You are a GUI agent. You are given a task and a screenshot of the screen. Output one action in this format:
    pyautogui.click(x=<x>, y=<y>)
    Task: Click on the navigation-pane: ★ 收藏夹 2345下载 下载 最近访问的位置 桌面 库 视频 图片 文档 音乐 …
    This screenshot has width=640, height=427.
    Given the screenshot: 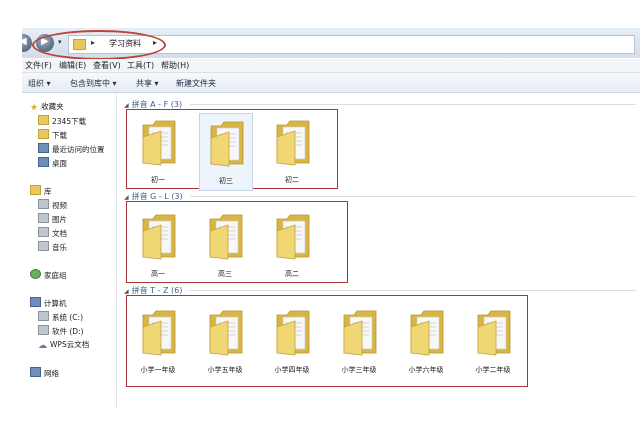 What is the action you would take?
    pyautogui.click(x=69, y=250)
    